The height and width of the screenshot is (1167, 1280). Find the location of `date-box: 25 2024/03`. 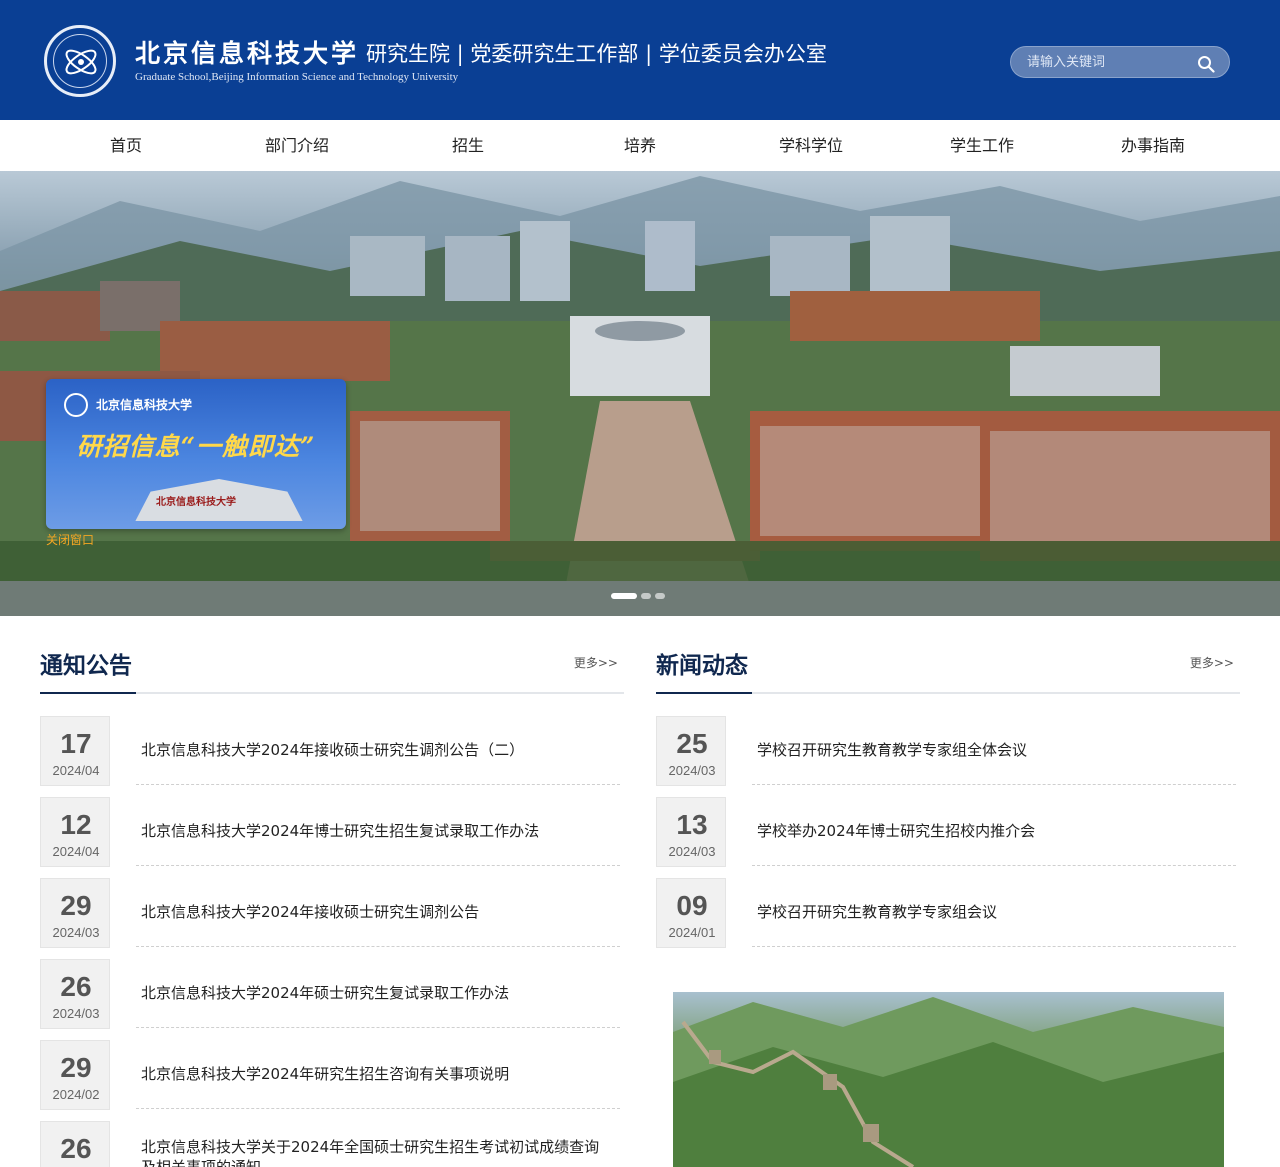

date-box: 25 2024/03 is located at coordinates (691, 751).